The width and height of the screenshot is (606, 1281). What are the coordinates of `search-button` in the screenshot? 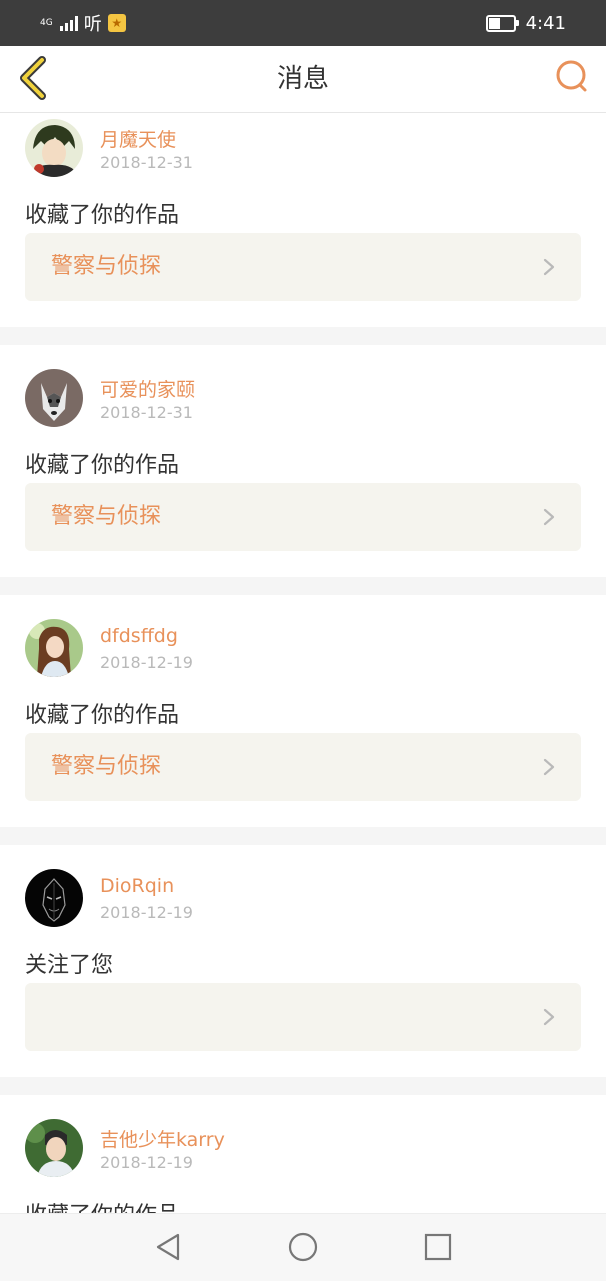 It's located at (572, 76).